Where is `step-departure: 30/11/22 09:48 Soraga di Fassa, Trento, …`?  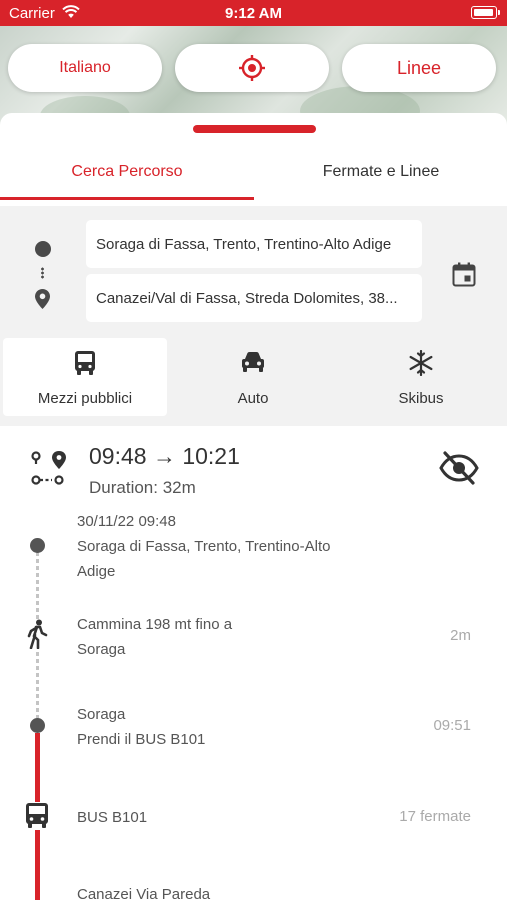
step-departure: 30/11/22 09:48 Soraga di Fassa, Trento, … is located at coordinates (203, 546).